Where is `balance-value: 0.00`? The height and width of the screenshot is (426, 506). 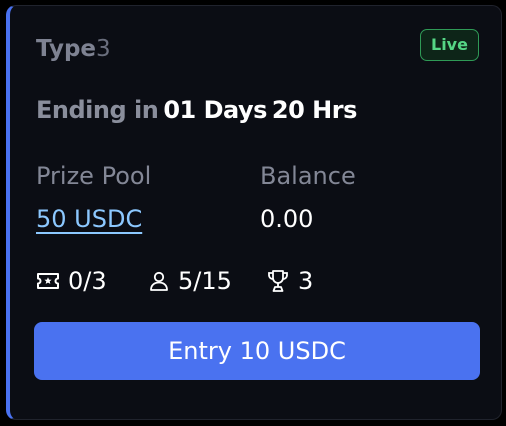
balance-value: 0.00 is located at coordinates (287, 219).